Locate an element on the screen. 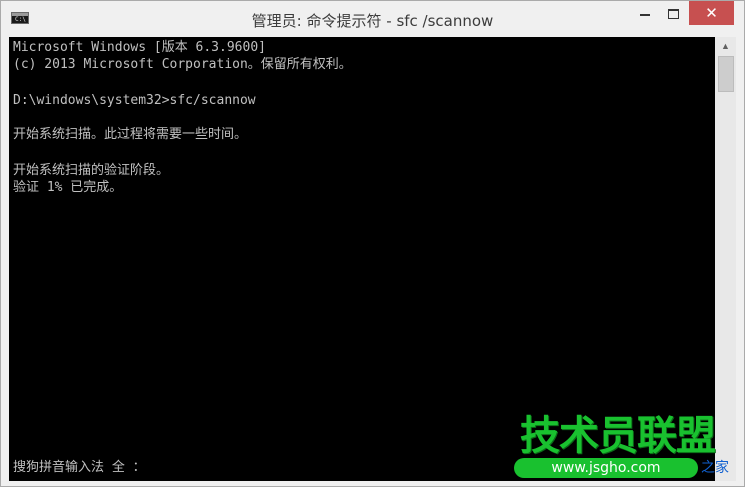 The width and height of the screenshot is (745, 487). scroll-thumb is located at coordinates (726, 74).